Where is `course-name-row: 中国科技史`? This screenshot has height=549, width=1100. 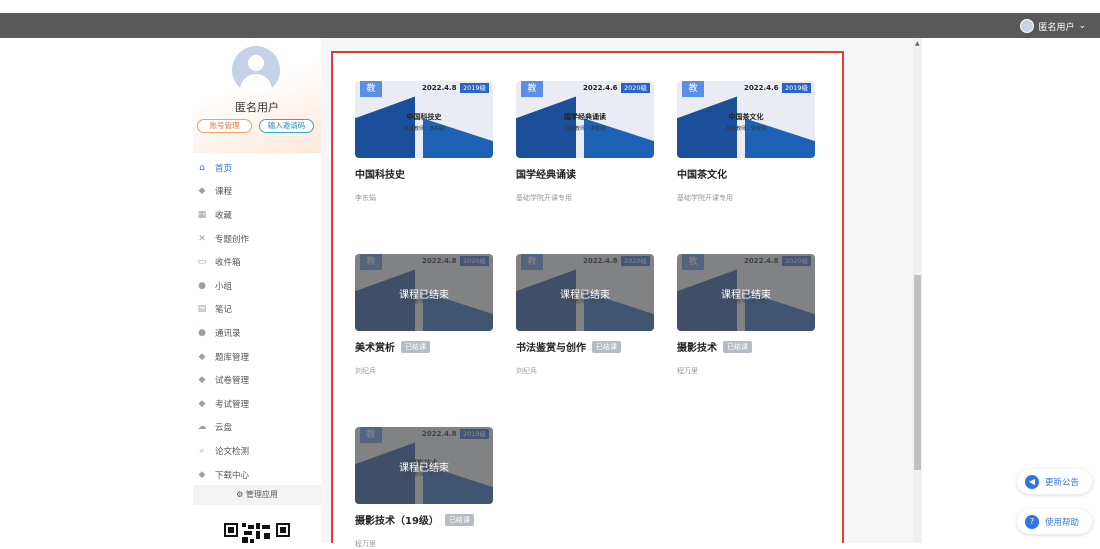 course-name-row: 中国科技史 is located at coordinates (424, 173).